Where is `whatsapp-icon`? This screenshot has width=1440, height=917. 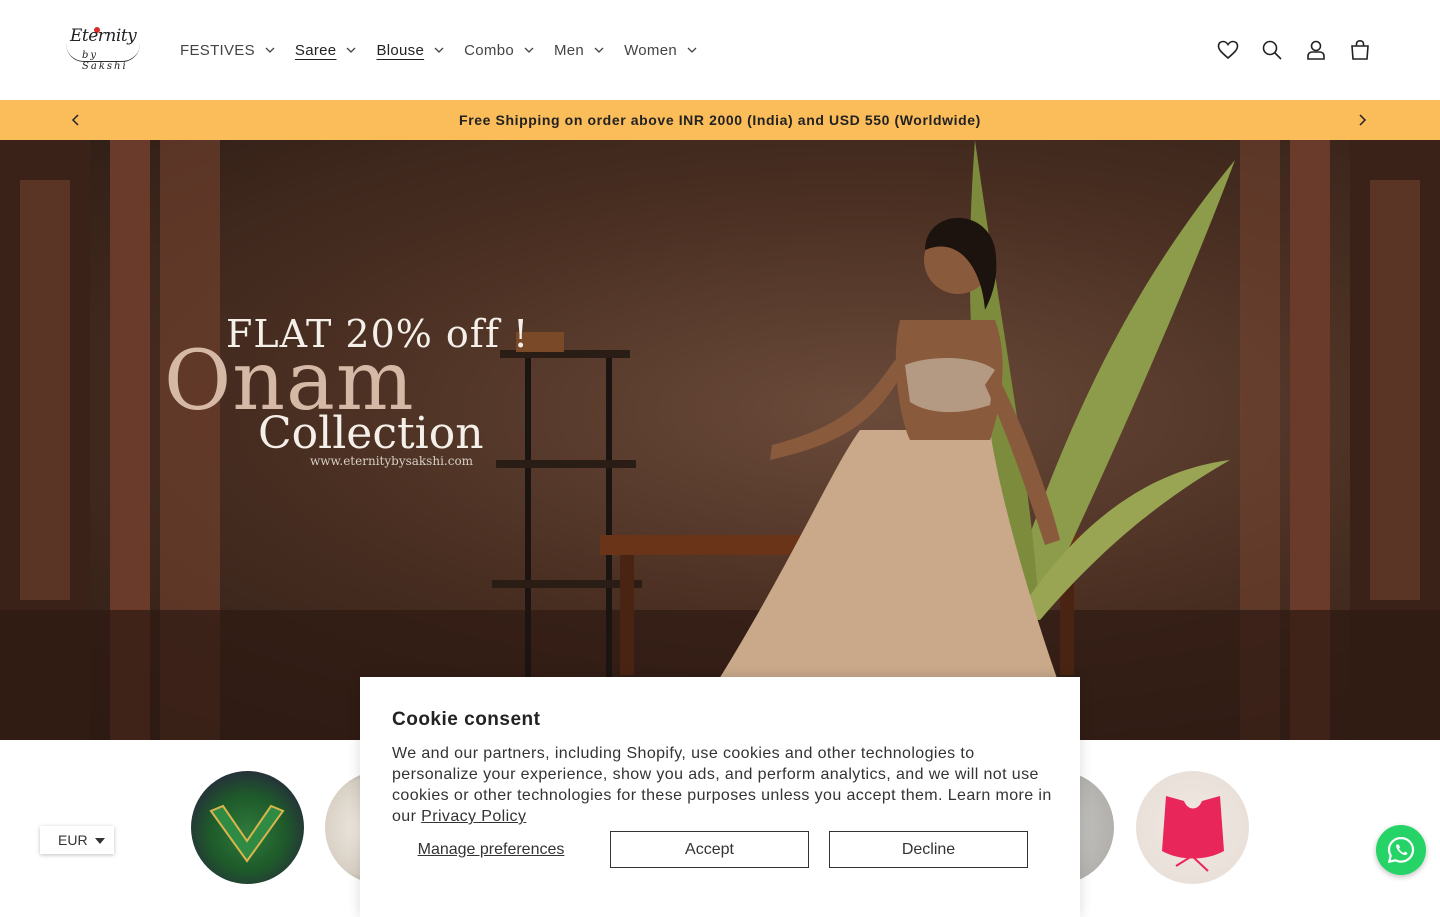
whatsapp-icon is located at coordinates (1401, 850).